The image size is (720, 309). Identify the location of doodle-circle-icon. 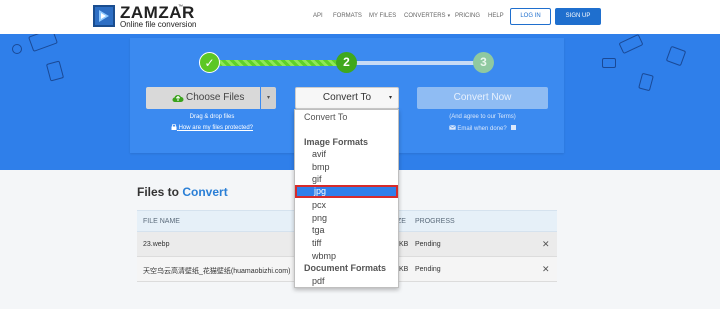
(17, 49).